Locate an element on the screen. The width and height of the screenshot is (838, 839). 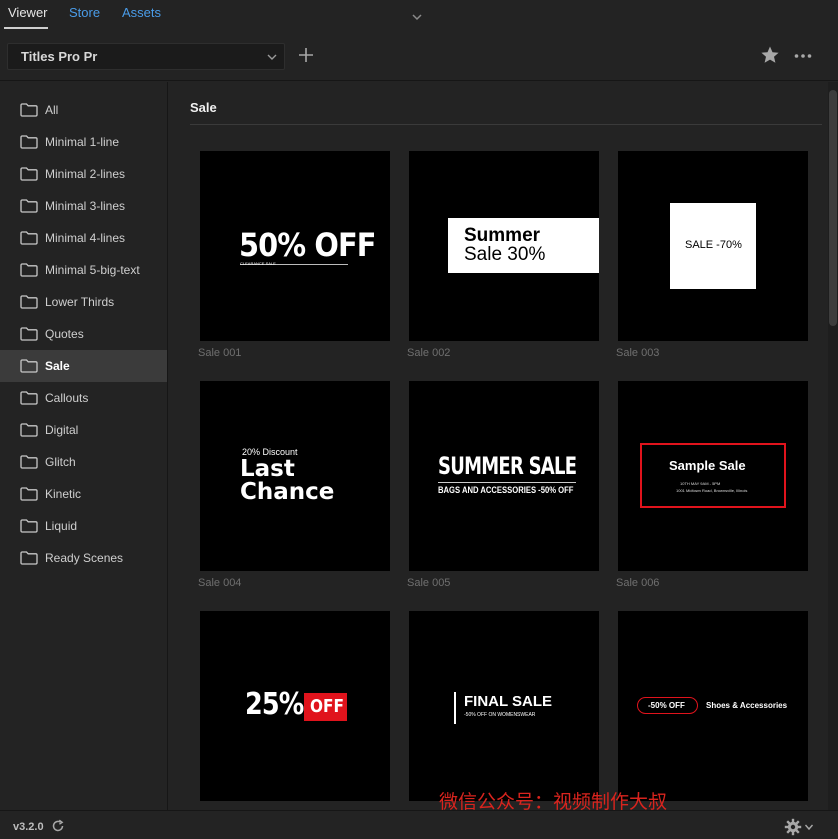
preset-label: Sale 003 is located at coordinates (638, 353).